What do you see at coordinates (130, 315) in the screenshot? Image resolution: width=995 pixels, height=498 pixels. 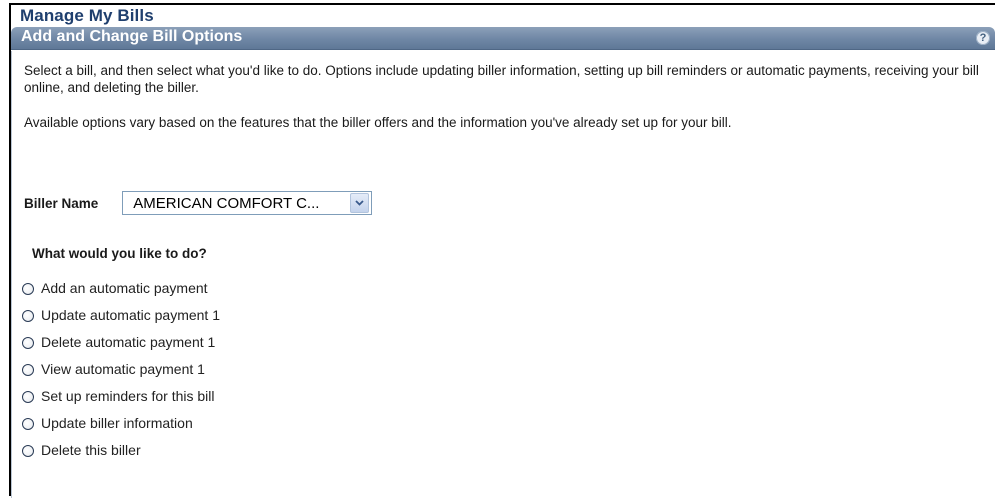 I see `option-label: Update automatic payment 1` at bounding box center [130, 315].